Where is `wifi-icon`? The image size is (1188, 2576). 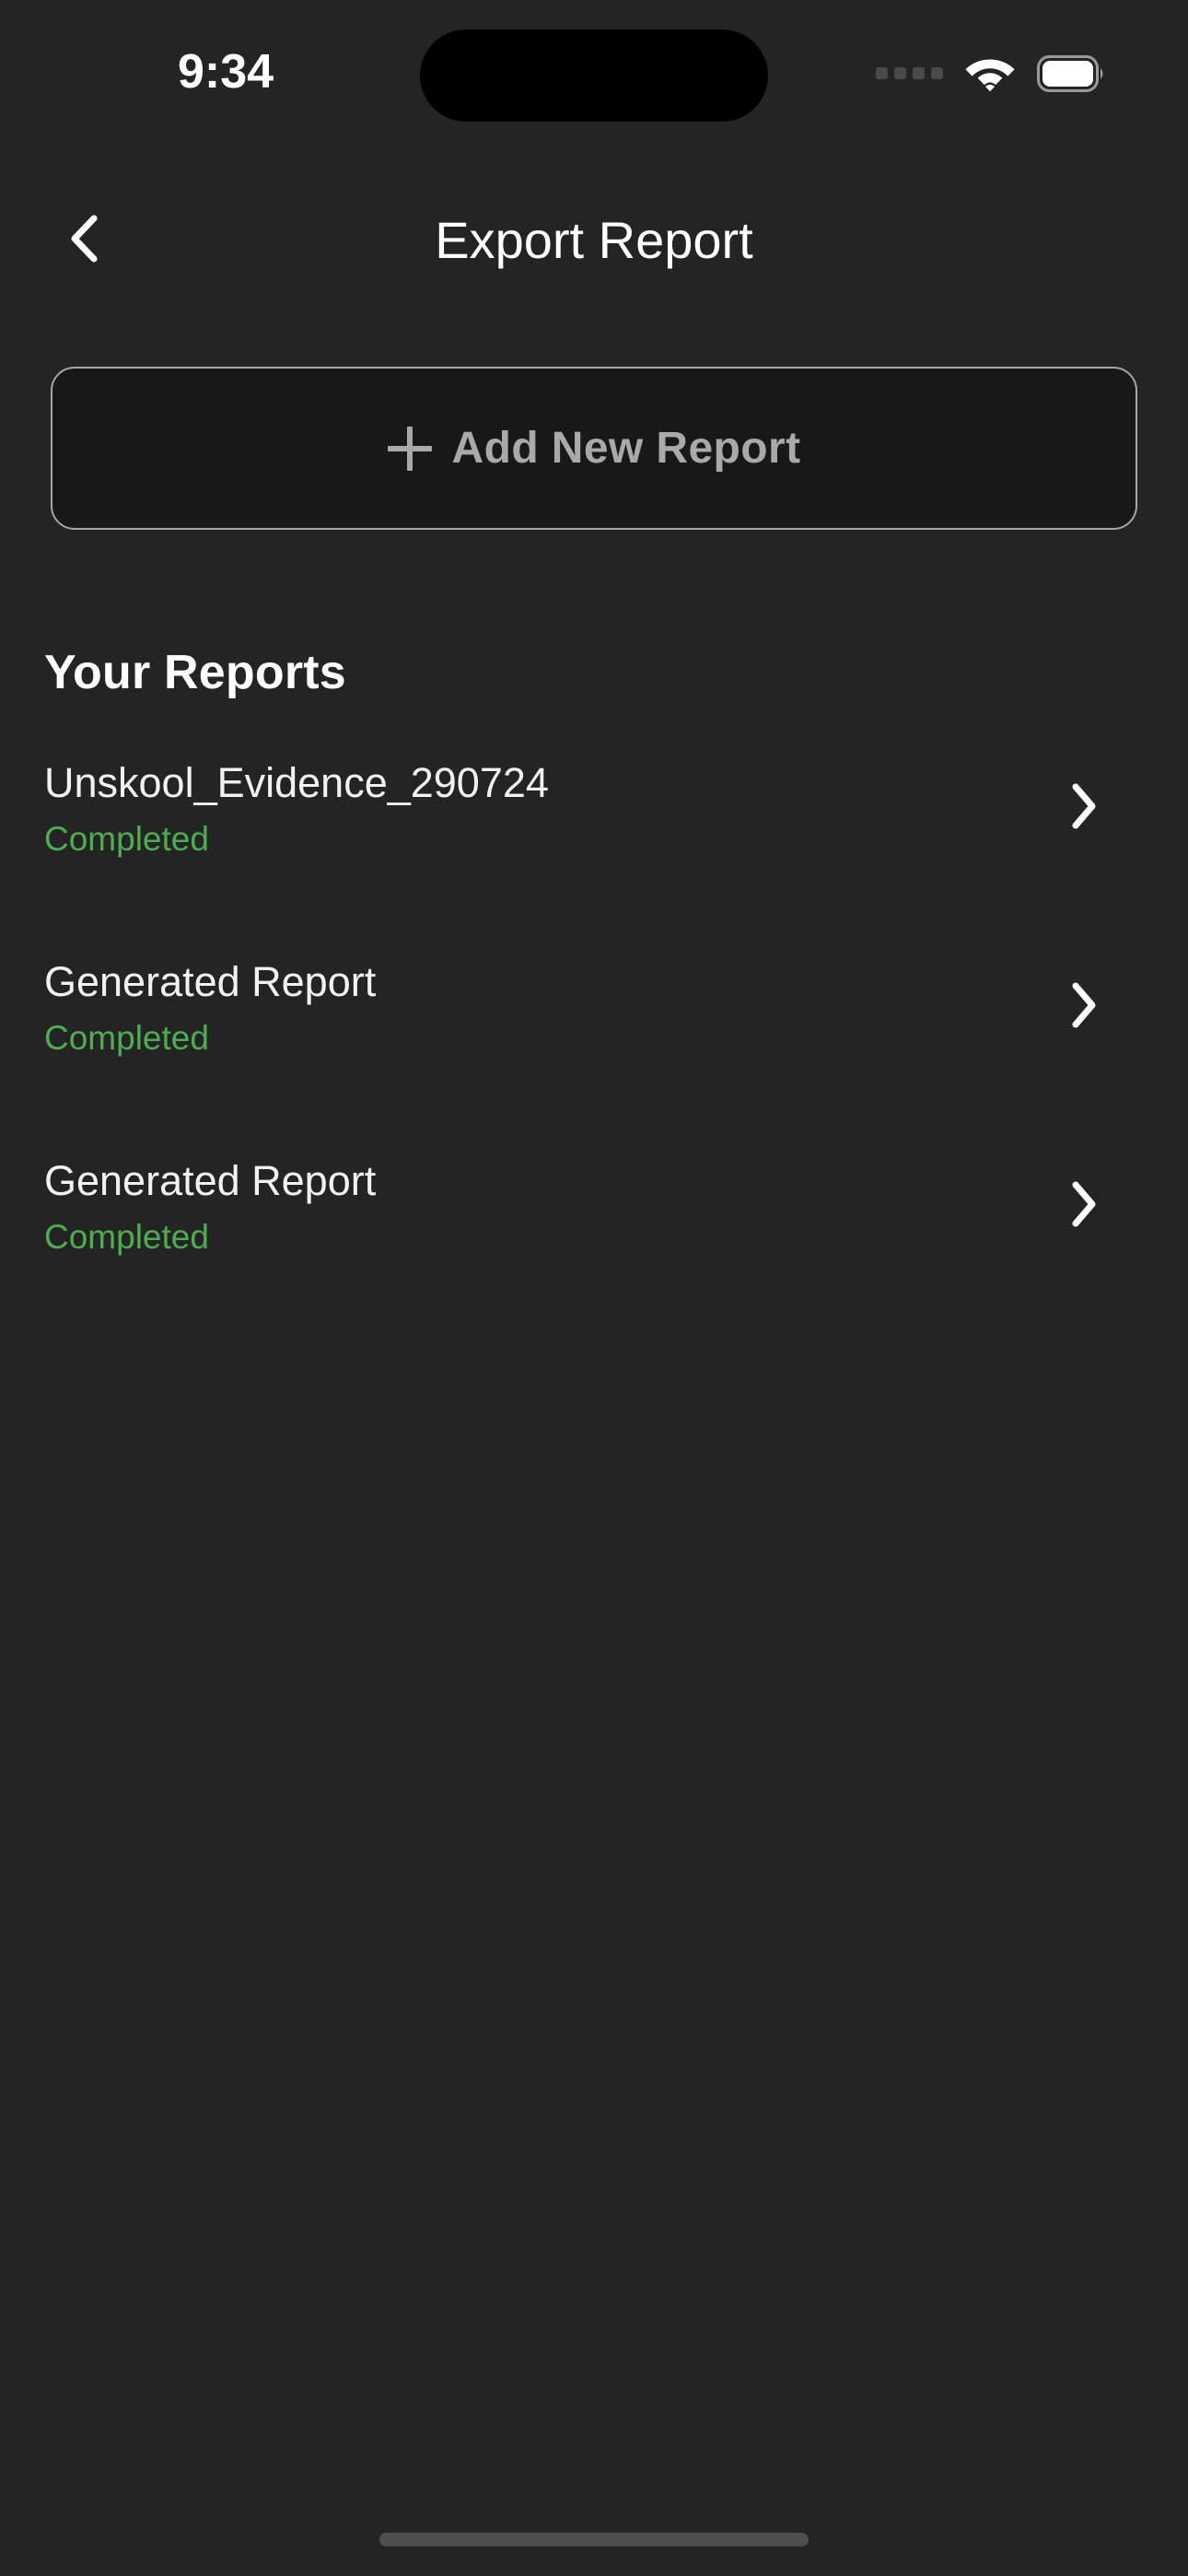 wifi-icon is located at coordinates (990, 73).